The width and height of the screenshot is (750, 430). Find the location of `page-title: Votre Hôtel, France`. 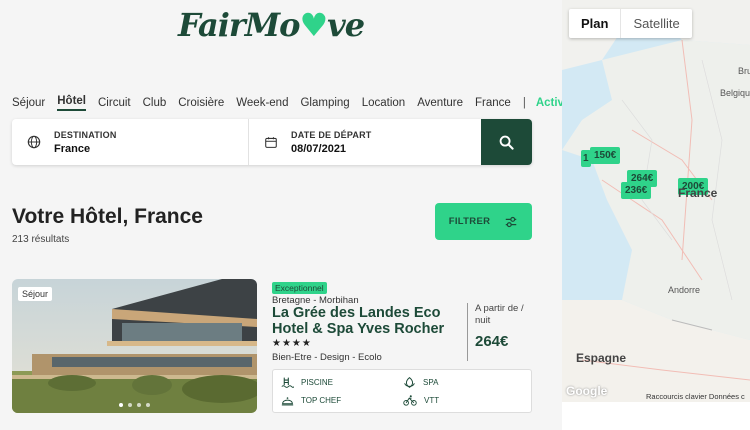

page-title: Votre Hôtel, France is located at coordinates (107, 216).